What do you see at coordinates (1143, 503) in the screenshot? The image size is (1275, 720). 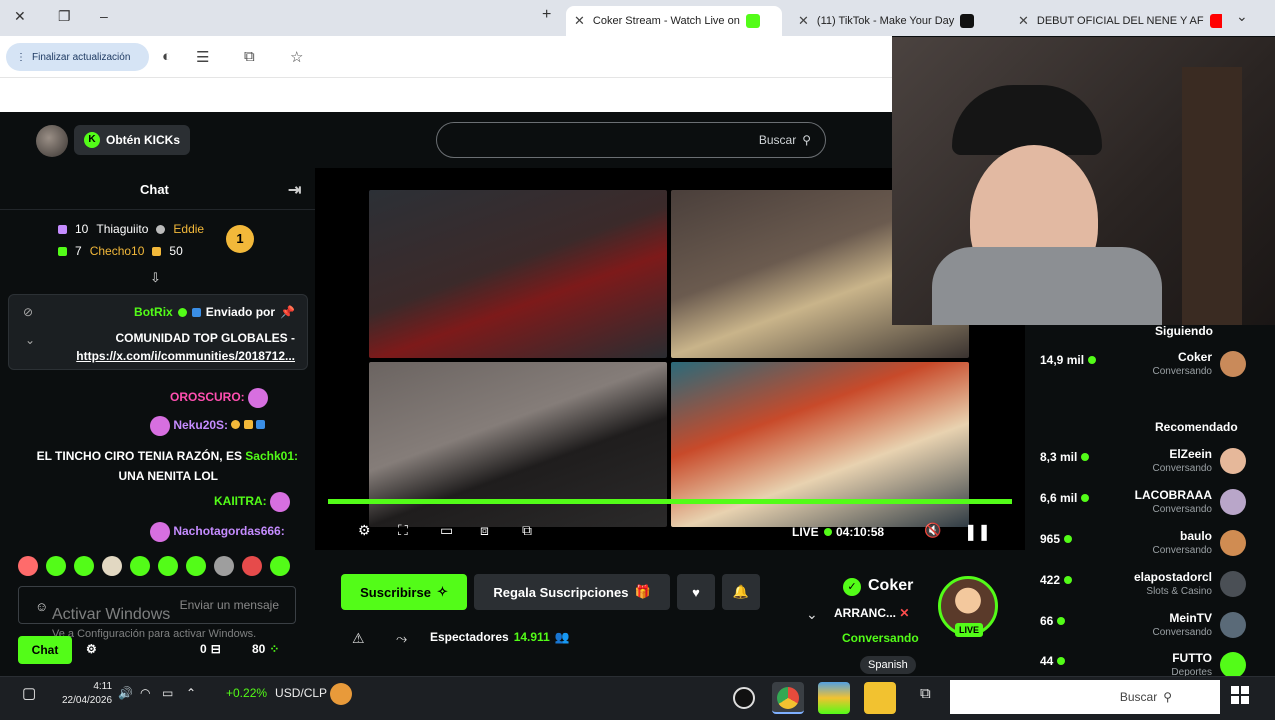 I see `sidebar-channel-lacobraaa: LACOBRAAA Conversando 6,6 mil` at bounding box center [1143, 503].